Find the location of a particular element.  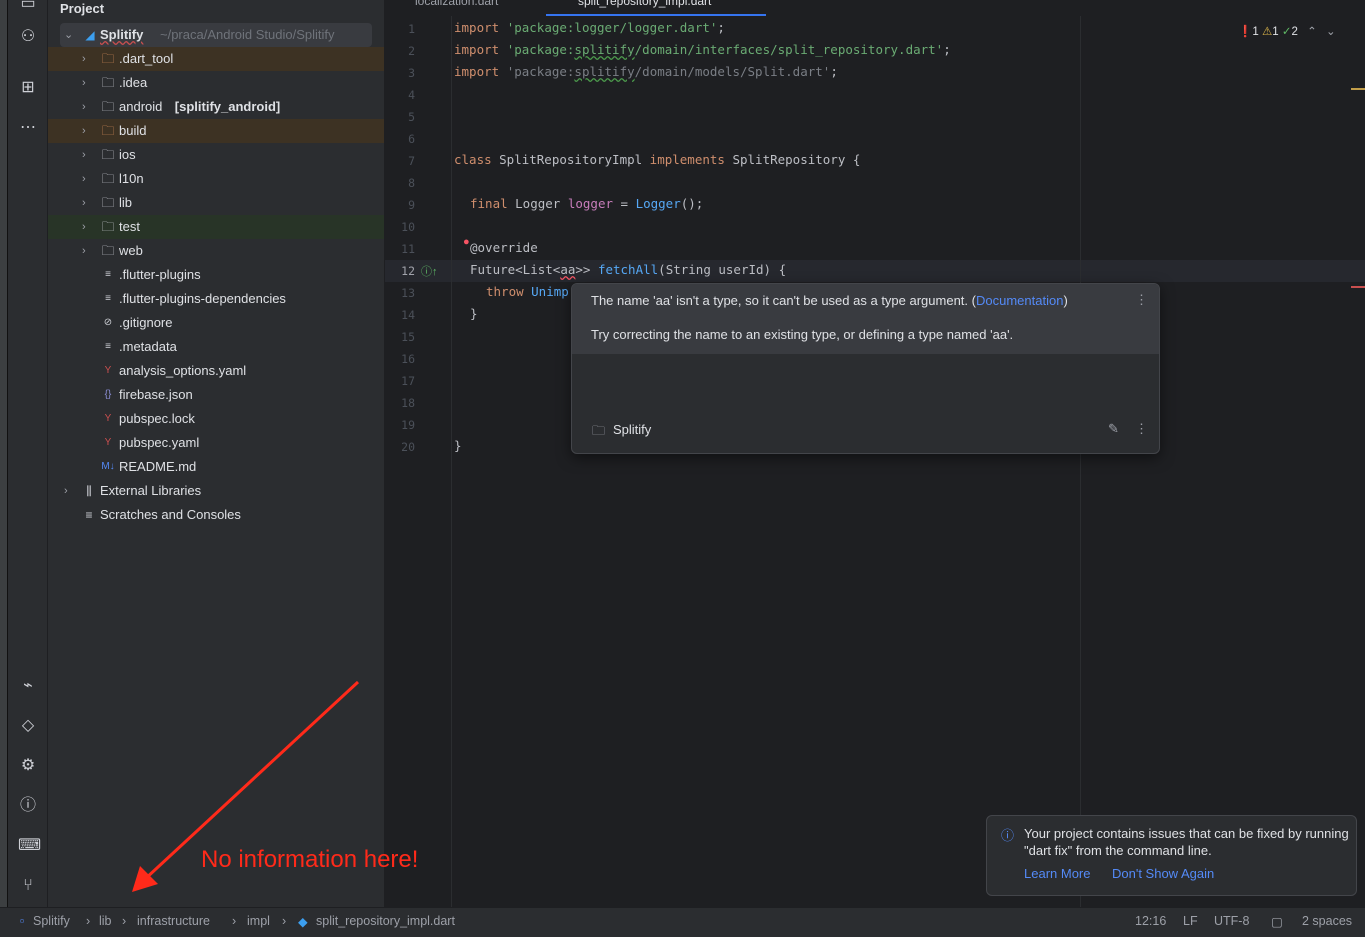

tree-item: M↓ README.md is located at coordinates (216, 467).